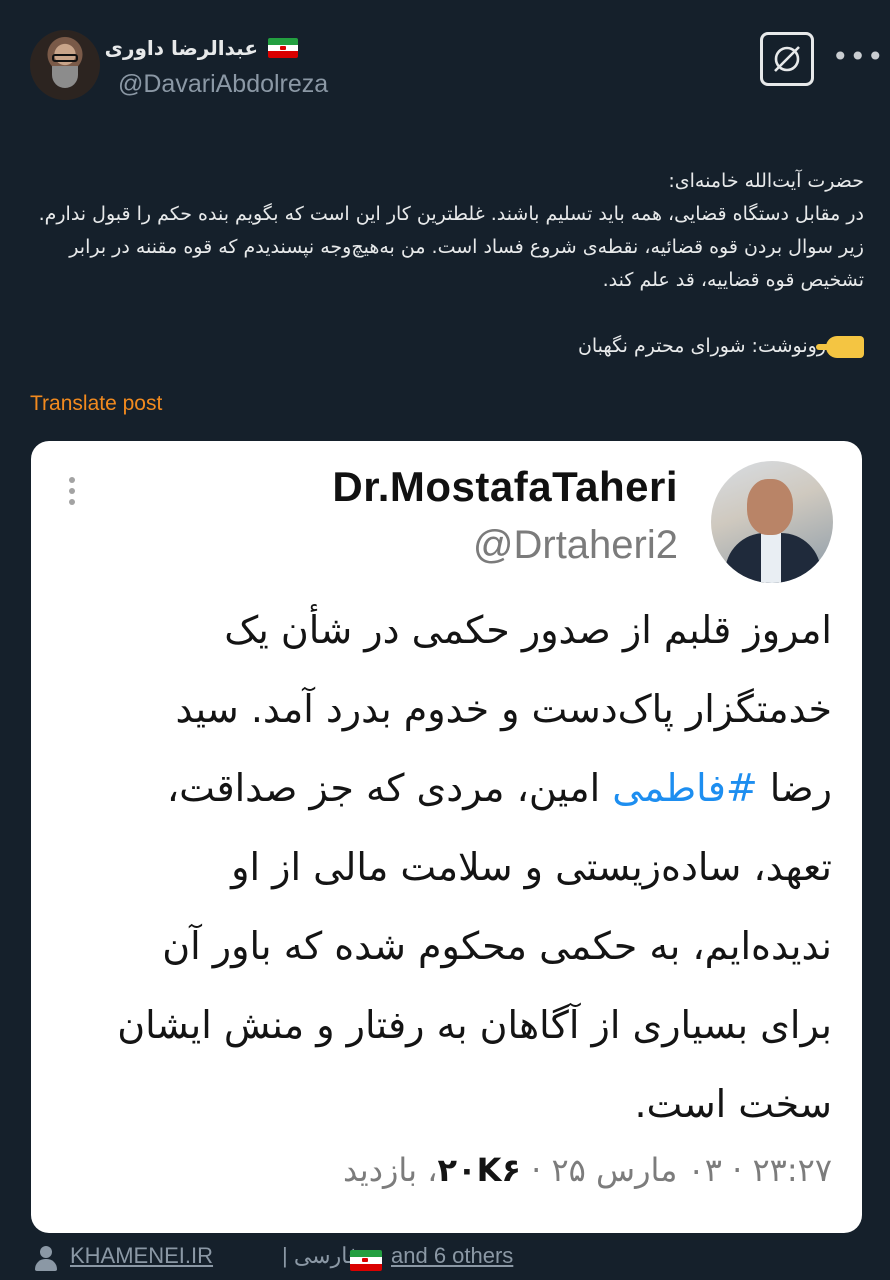  I want to click on avatar-glasses, so click(65, 58).